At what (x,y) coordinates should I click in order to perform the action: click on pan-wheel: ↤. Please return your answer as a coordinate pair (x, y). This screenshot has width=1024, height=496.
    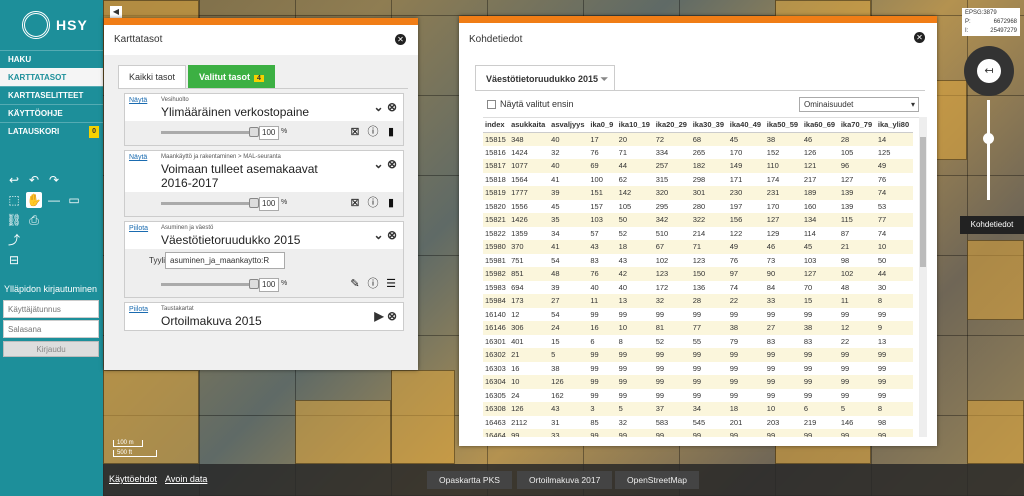
    Looking at the image, I should click on (989, 71).